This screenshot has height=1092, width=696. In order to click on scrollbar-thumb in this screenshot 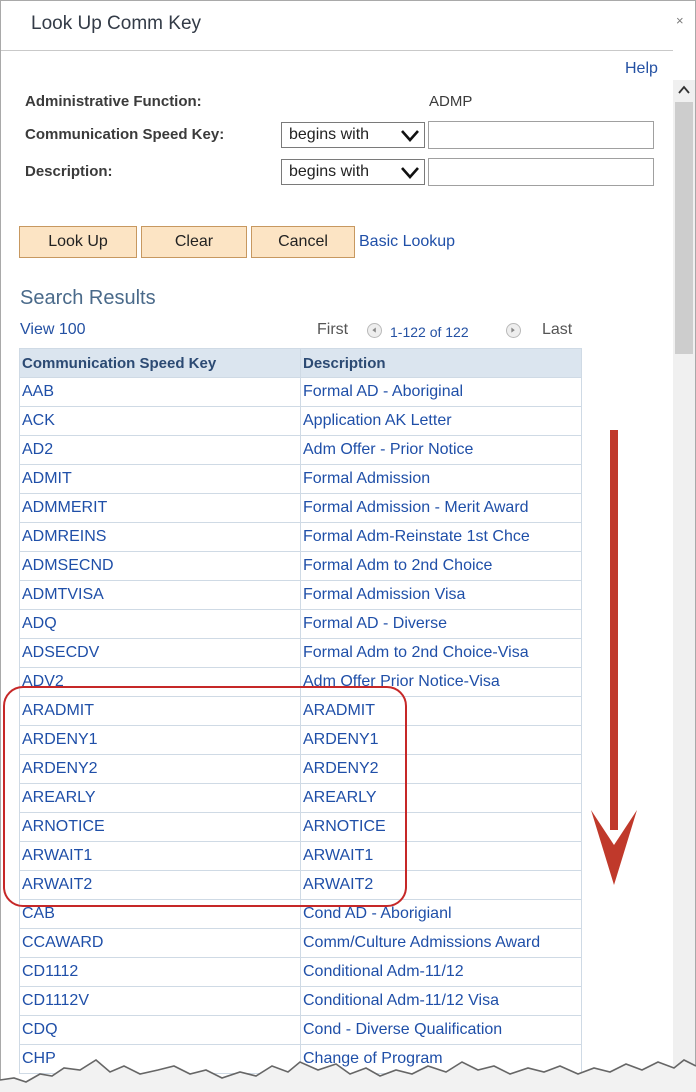, I will do `click(684, 228)`.